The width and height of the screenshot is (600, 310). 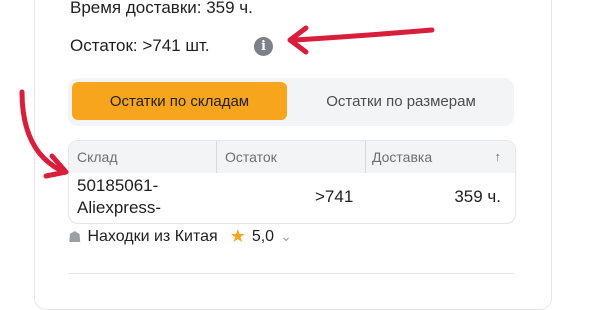 I want to click on info-icon: i, so click(x=263, y=46).